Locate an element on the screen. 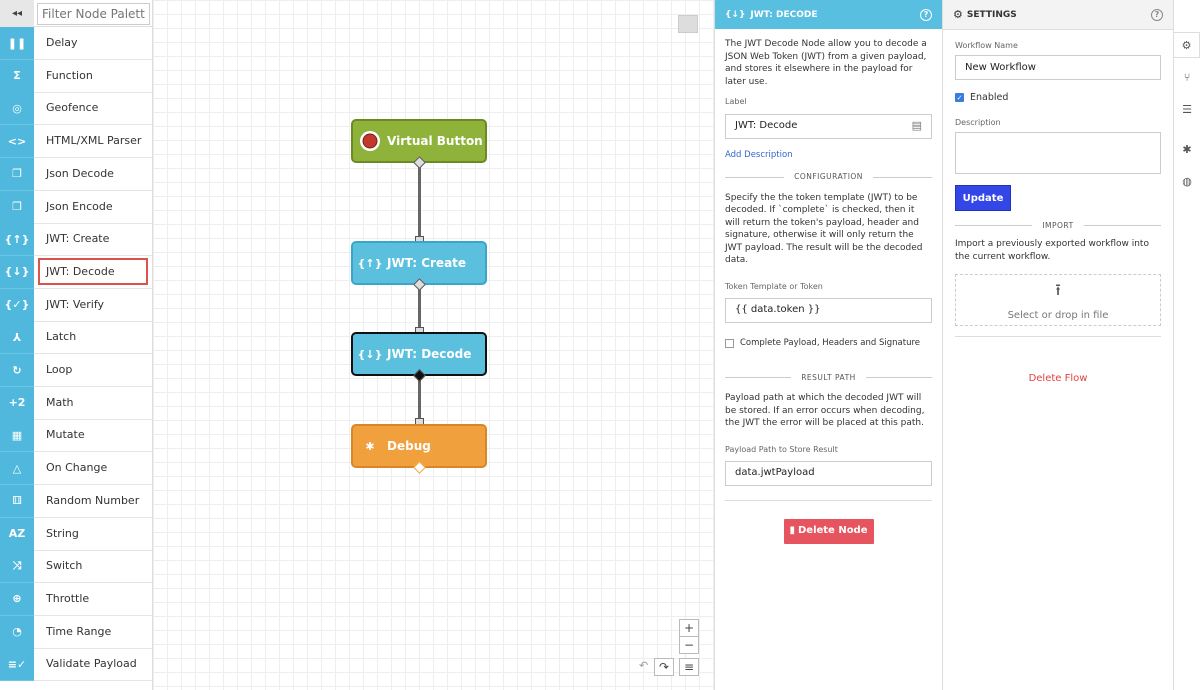  palette-item: {✓} JWT: Verify is located at coordinates (76, 305).